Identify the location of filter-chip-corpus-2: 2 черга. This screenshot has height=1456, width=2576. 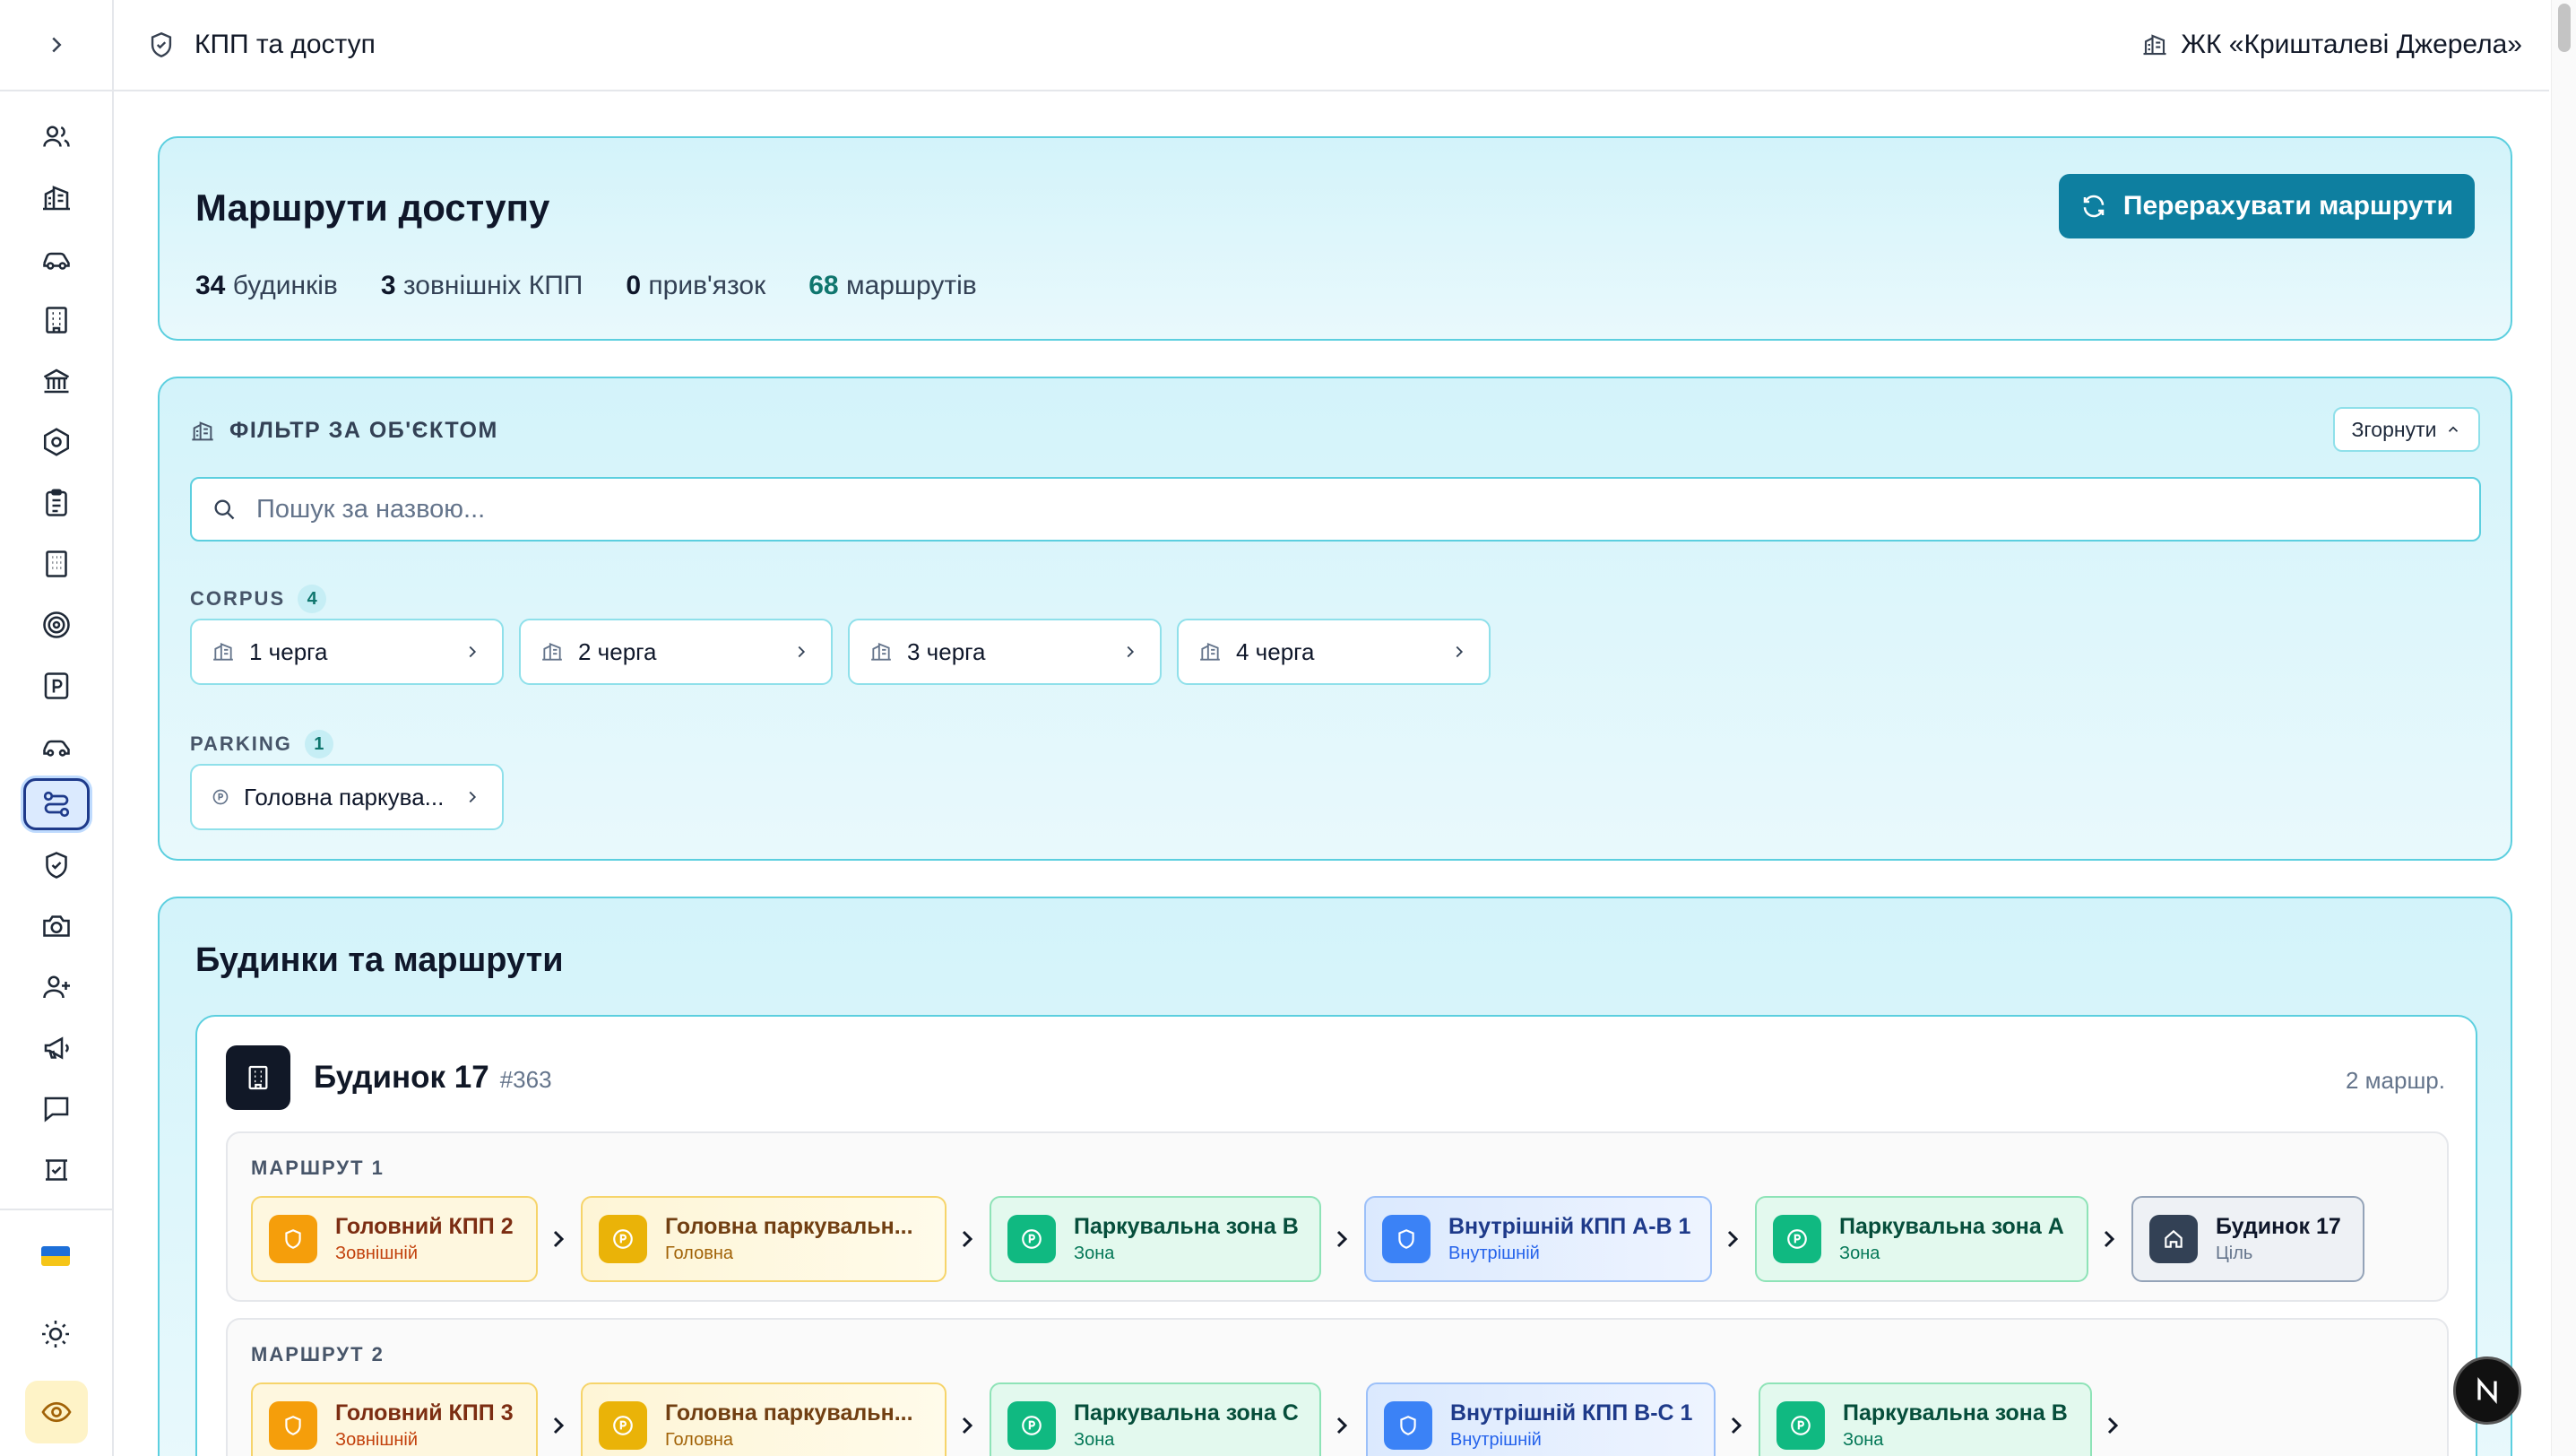
(676, 652).